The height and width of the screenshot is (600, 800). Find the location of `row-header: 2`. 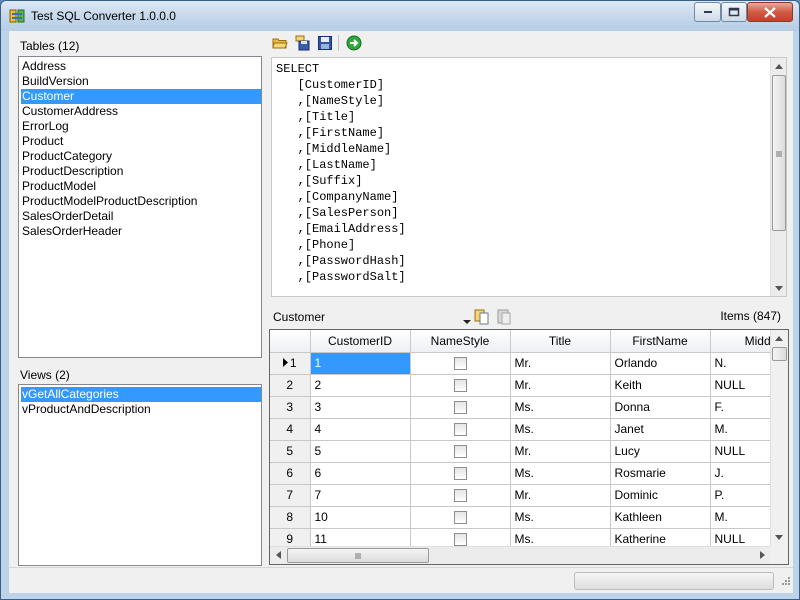

row-header: 2 is located at coordinates (290, 385).